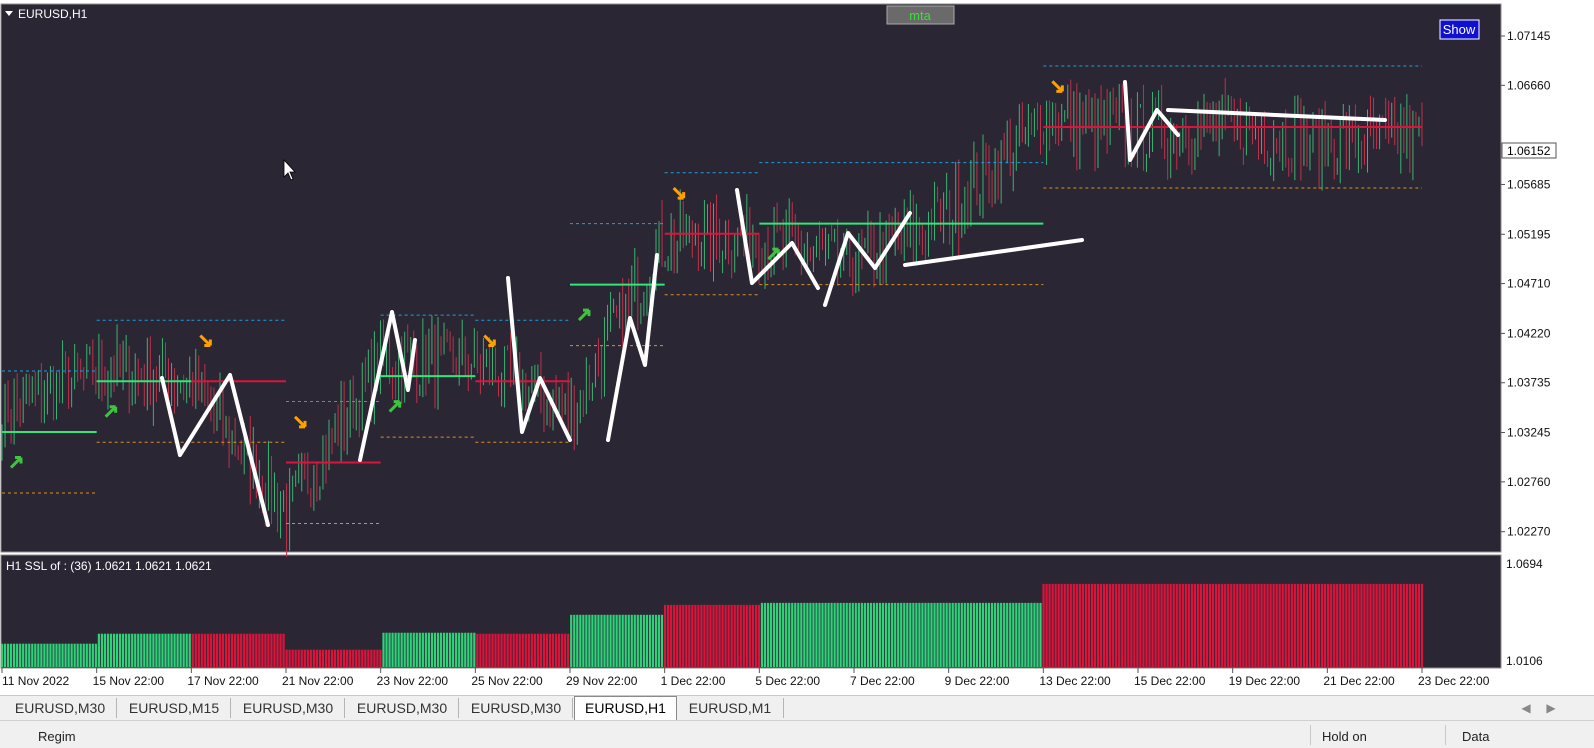 The image size is (1594, 748). Describe the element at coordinates (402, 708) in the screenshot. I see `tab-eurusd-m30-3: EURUSD,M30` at that location.